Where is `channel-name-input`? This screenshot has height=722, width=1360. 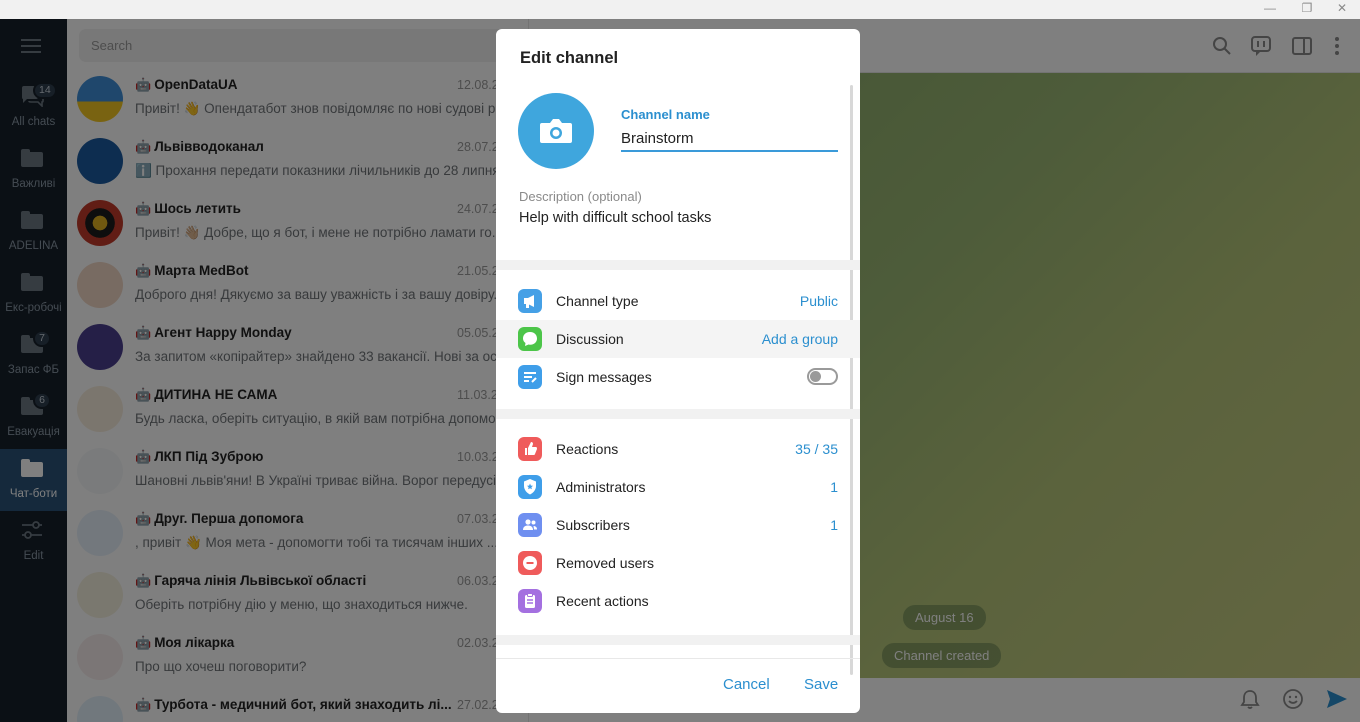 channel-name-input is located at coordinates (729, 139).